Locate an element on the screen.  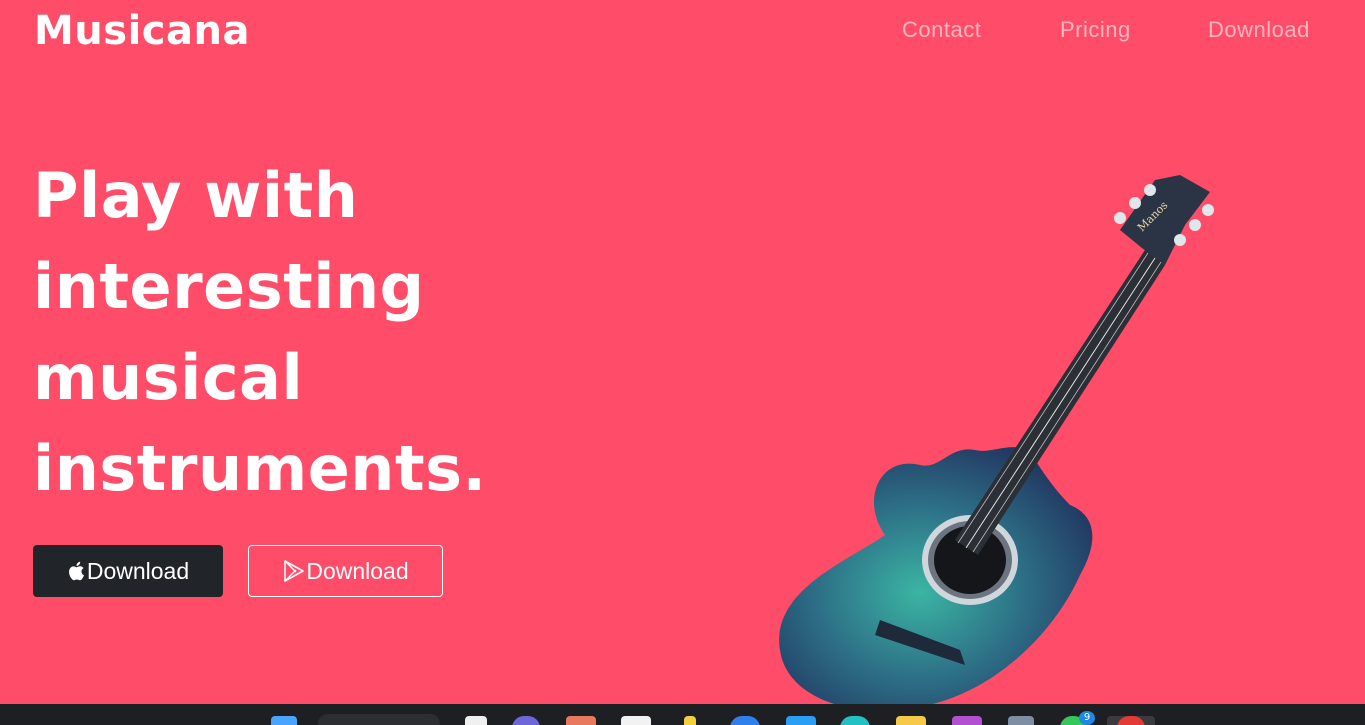
hero-title-line: musical is located at coordinates (168, 377).